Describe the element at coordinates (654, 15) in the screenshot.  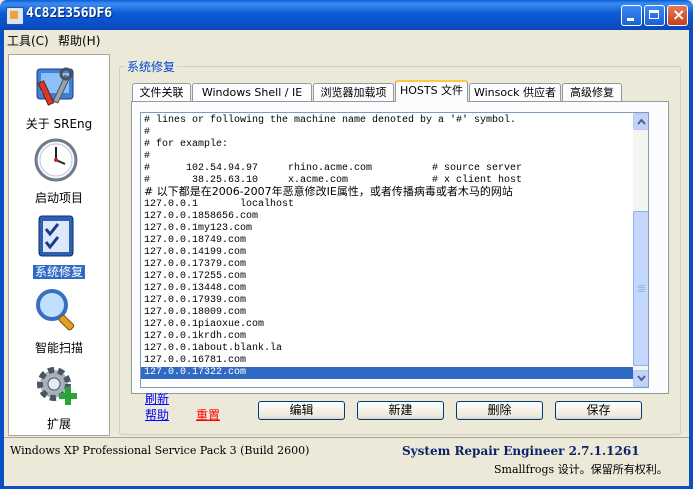
I see `maximize-button` at that location.